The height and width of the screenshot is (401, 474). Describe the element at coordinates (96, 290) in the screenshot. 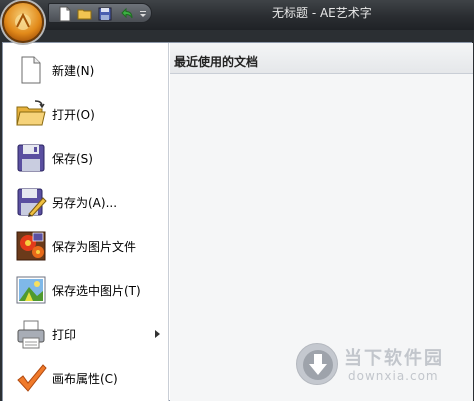

I see `menu-item-label: 保存选中图片(T)` at that location.